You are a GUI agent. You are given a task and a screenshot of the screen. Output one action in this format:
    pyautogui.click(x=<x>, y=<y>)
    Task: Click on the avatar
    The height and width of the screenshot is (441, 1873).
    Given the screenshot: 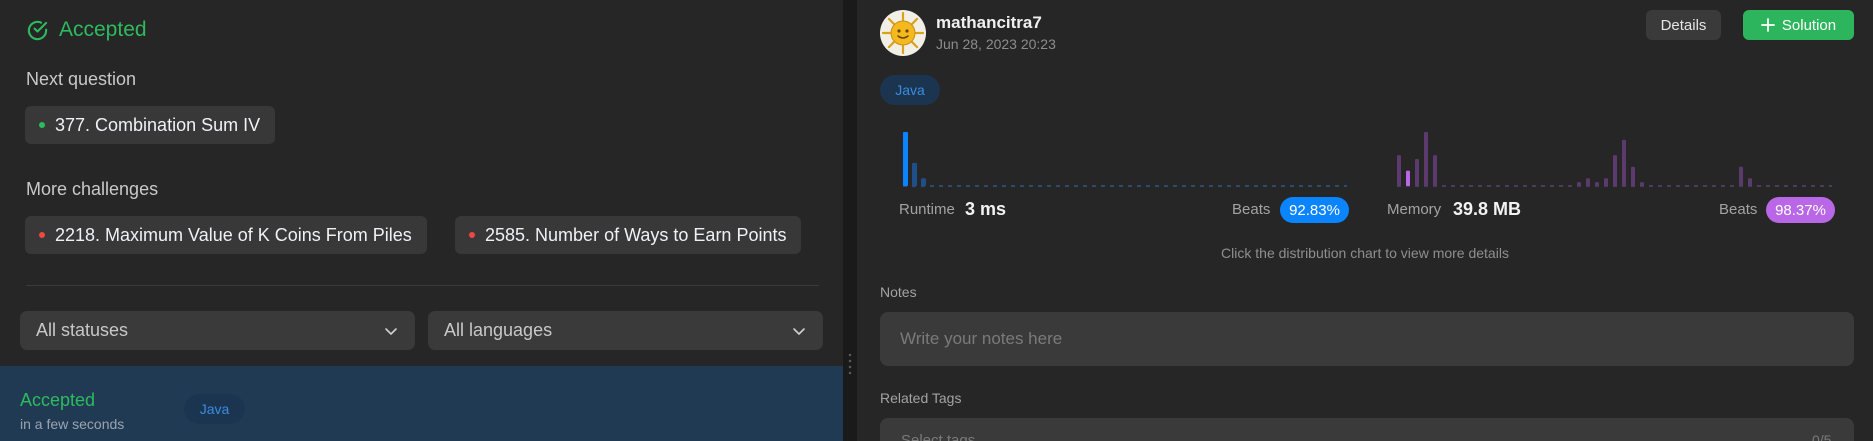 What is the action you would take?
    pyautogui.click(x=903, y=33)
    